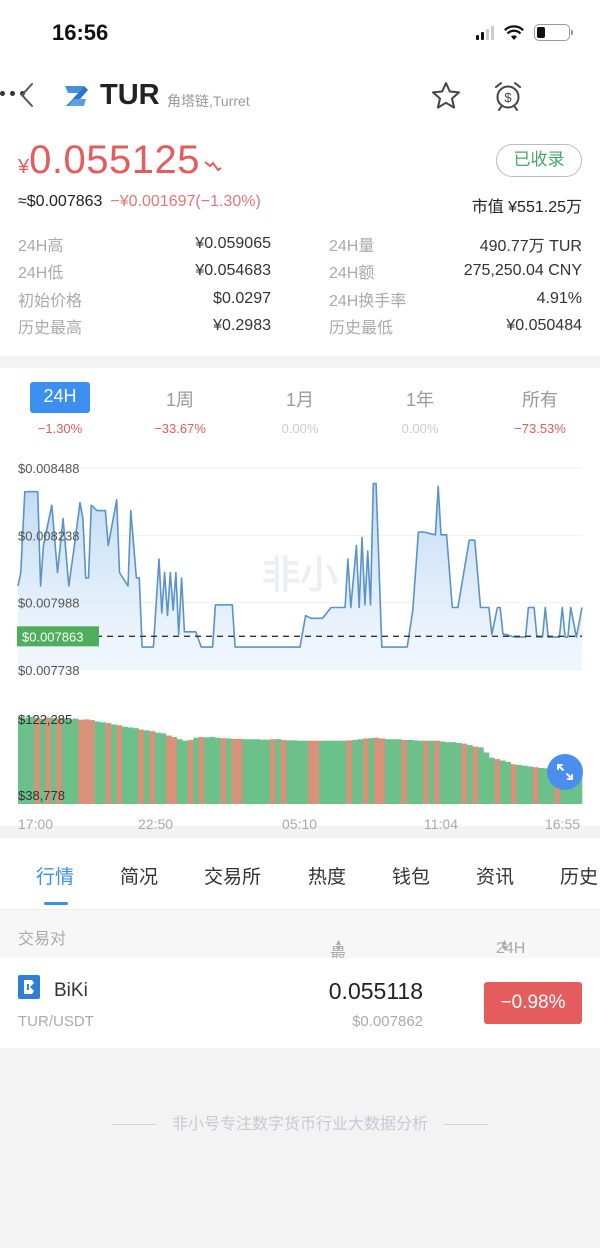 This screenshot has height=1248, width=600. I want to click on period-label: 1月, so click(299, 400).